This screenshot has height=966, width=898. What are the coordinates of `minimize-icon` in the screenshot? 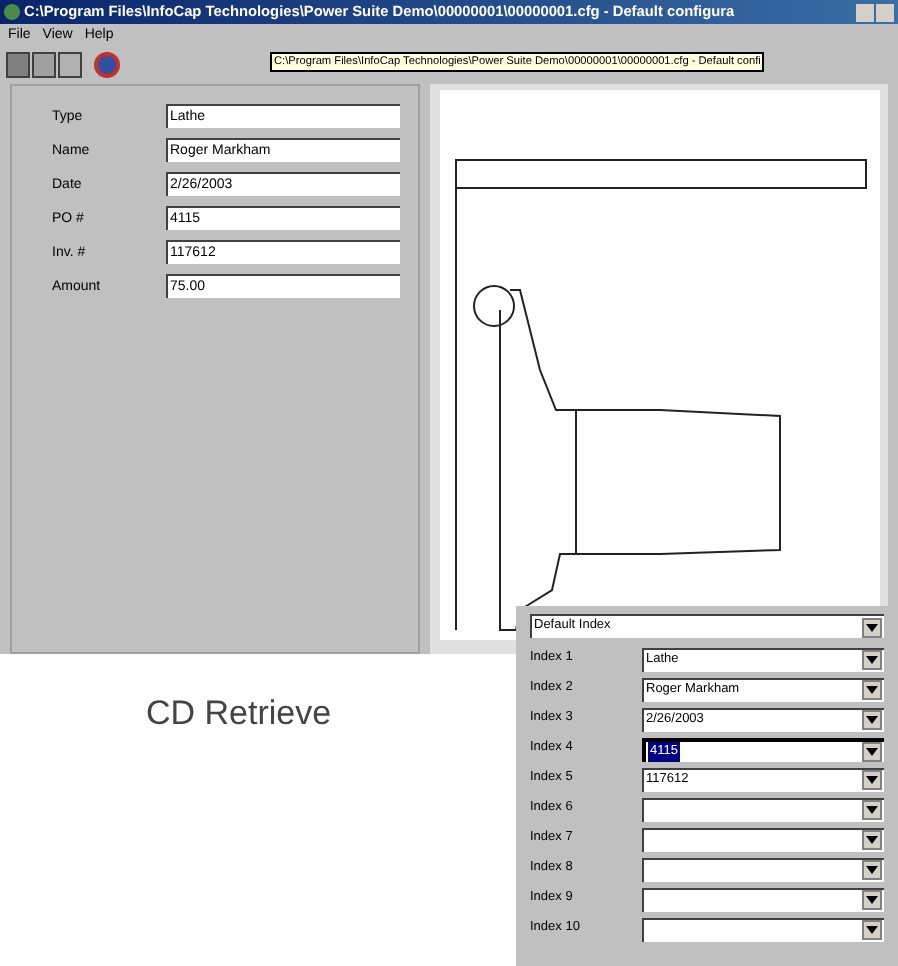 It's located at (865, 12).